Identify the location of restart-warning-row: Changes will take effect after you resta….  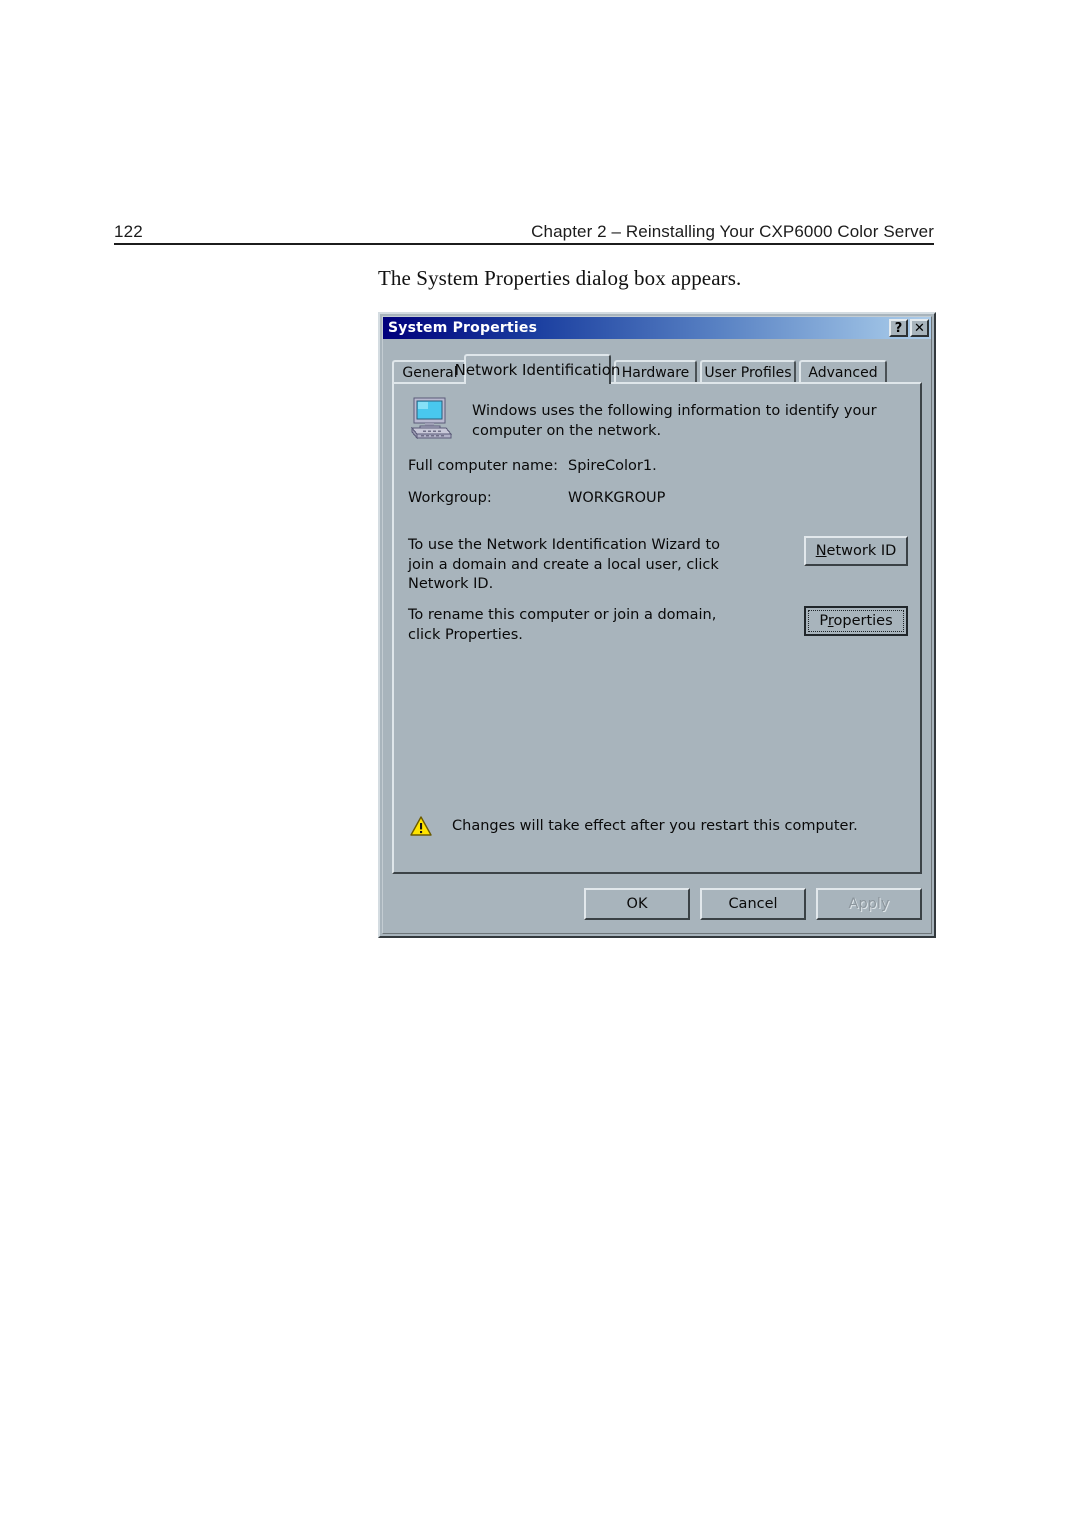
(634, 826).